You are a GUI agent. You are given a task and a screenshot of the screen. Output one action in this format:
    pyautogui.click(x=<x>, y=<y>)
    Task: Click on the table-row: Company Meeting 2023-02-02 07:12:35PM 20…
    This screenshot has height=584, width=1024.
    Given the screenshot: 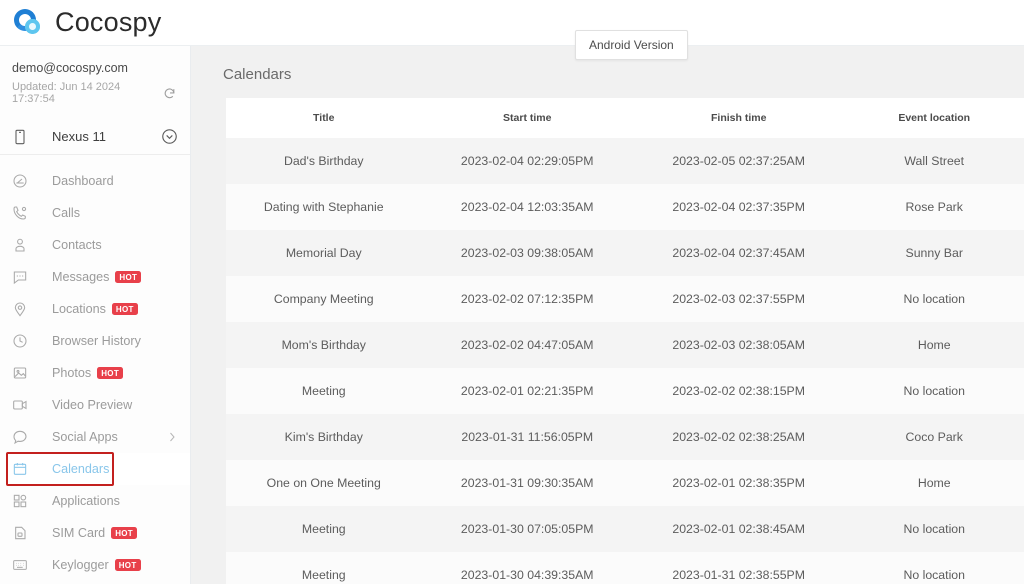 What is the action you would take?
    pyautogui.click(x=625, y=299)
    